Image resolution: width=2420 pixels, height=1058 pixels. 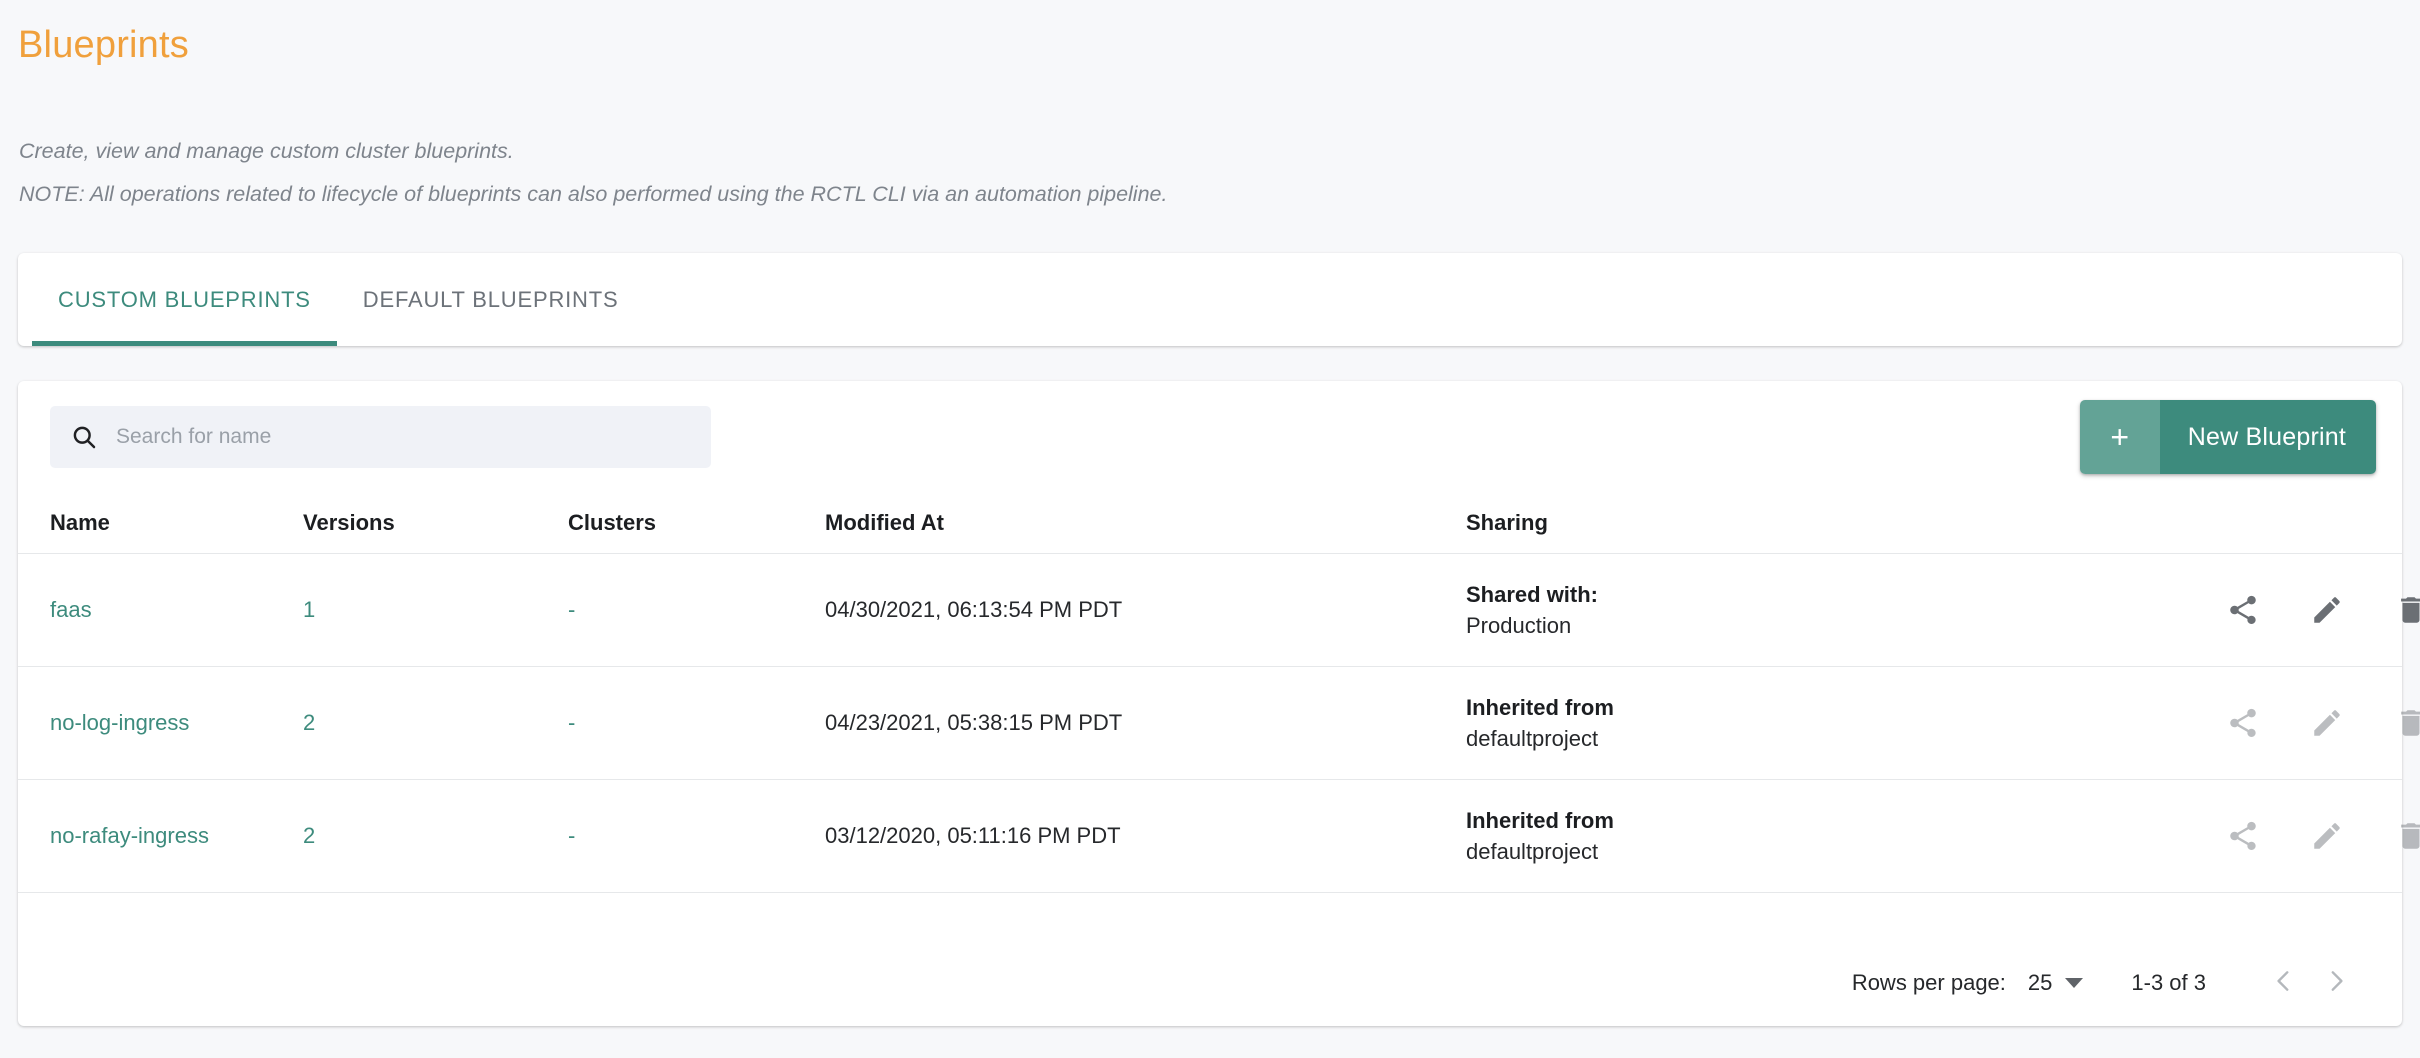 What do you see at coordinates (1532, 594) in the screenshot?
I see `sharing-title: Shared with:` at bounding box center [1532, 594].